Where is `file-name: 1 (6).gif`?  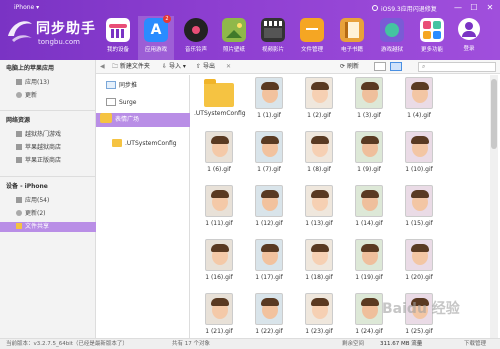
file-name: 1 (6).gif is located at coordinates (219, 169).